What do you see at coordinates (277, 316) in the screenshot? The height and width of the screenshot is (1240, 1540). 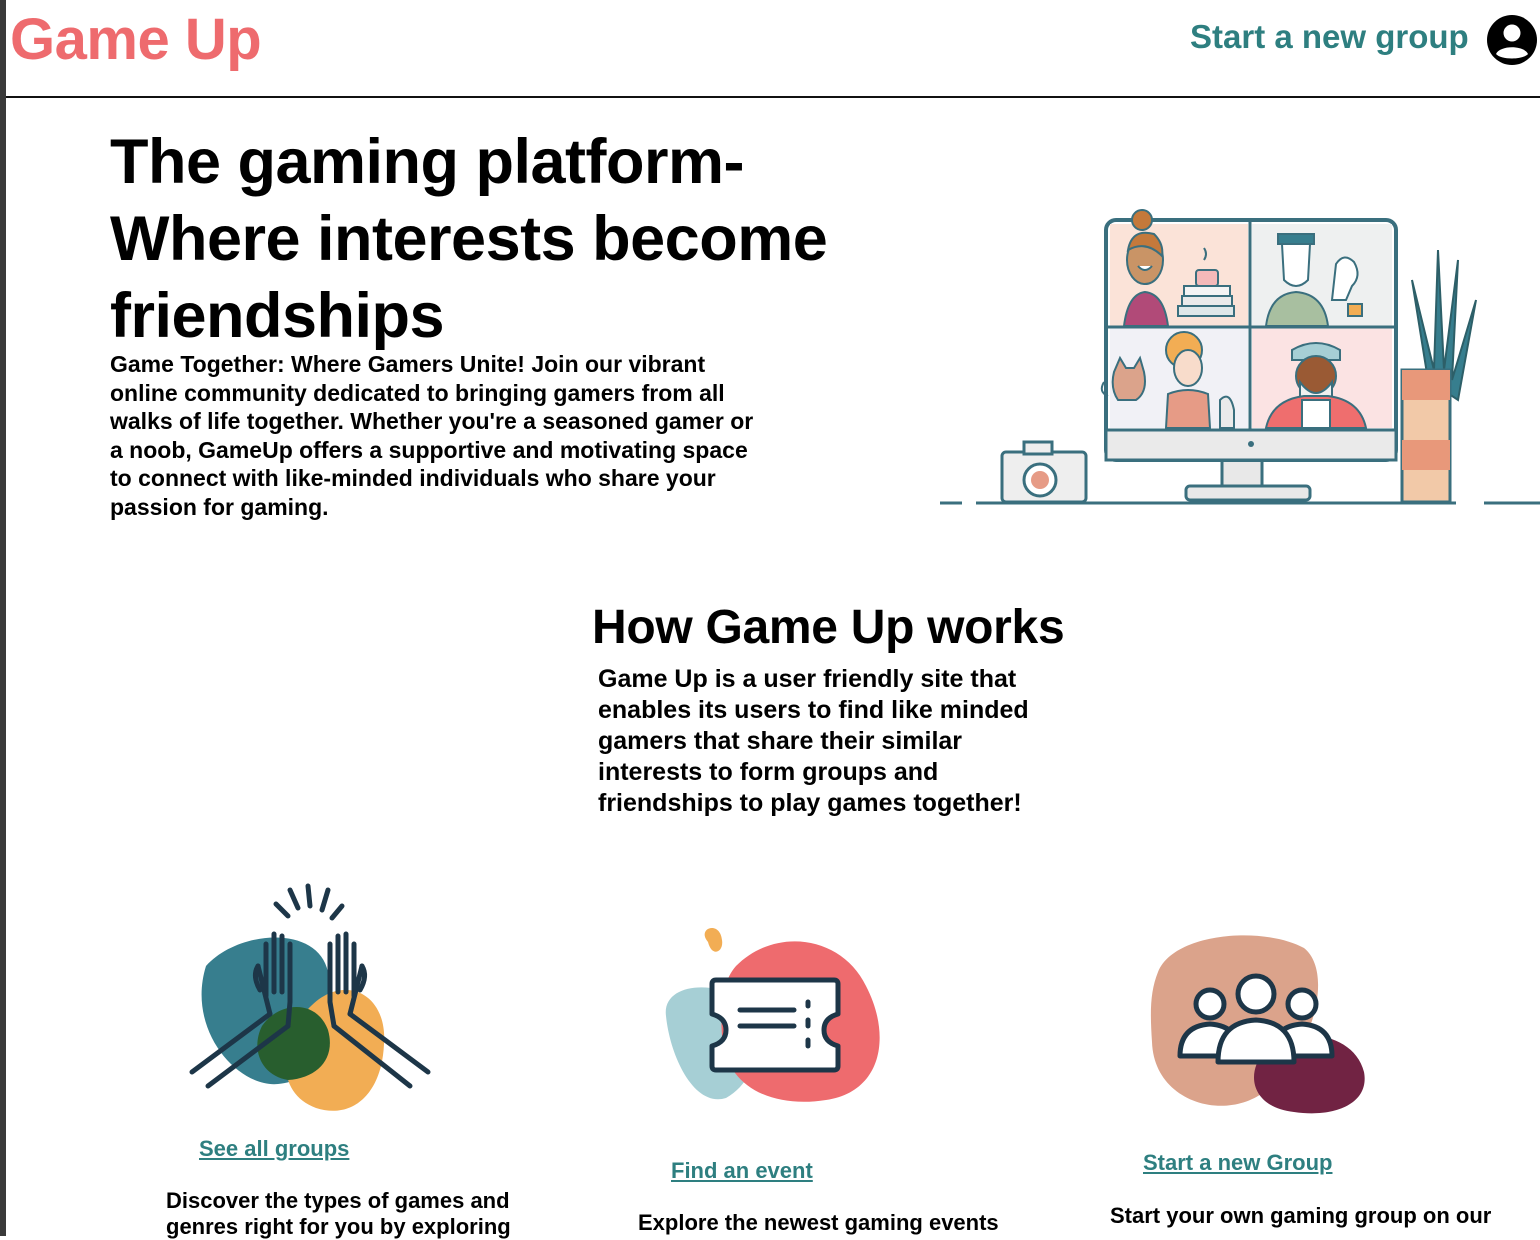 I see `hero-title-line: friendships` at bounding box center [277, 316].